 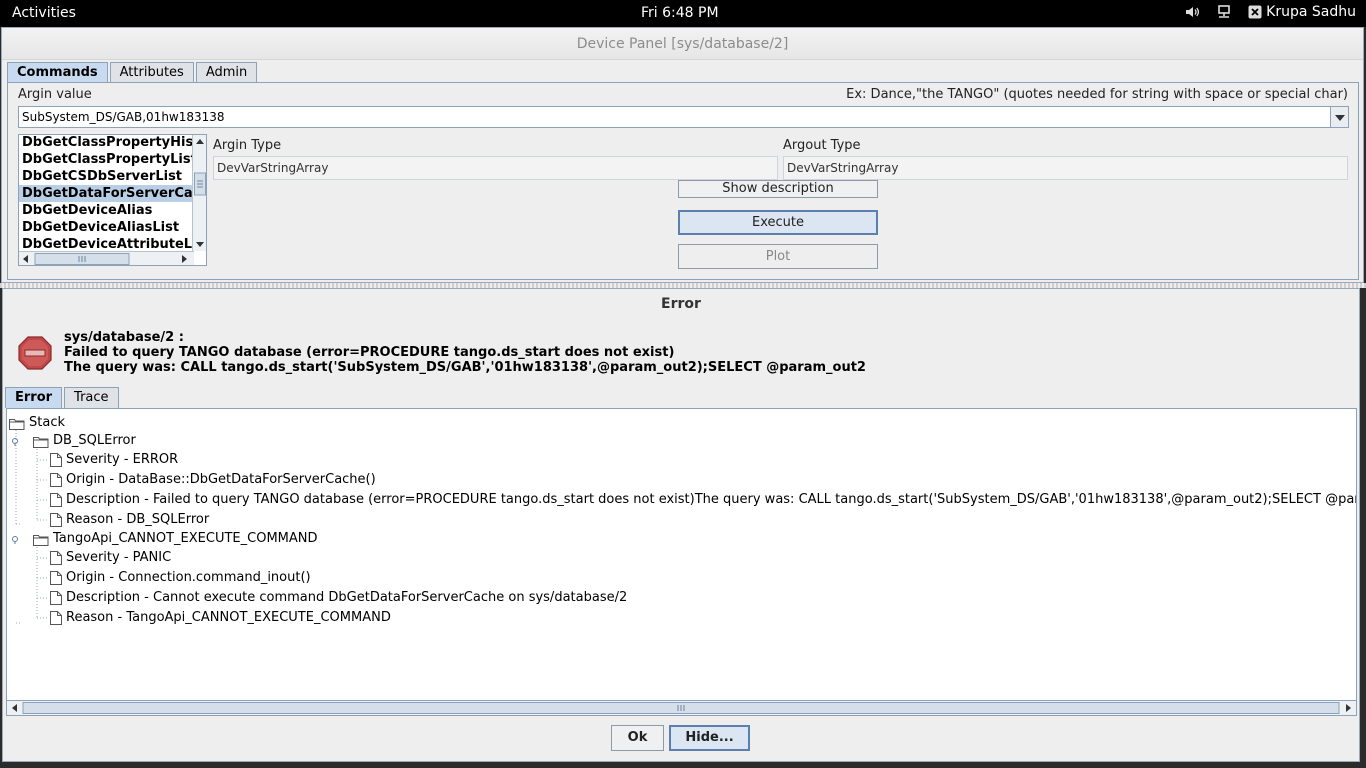 I want to click on argin-type-label: Argin Type, so click(x=247, y=145).